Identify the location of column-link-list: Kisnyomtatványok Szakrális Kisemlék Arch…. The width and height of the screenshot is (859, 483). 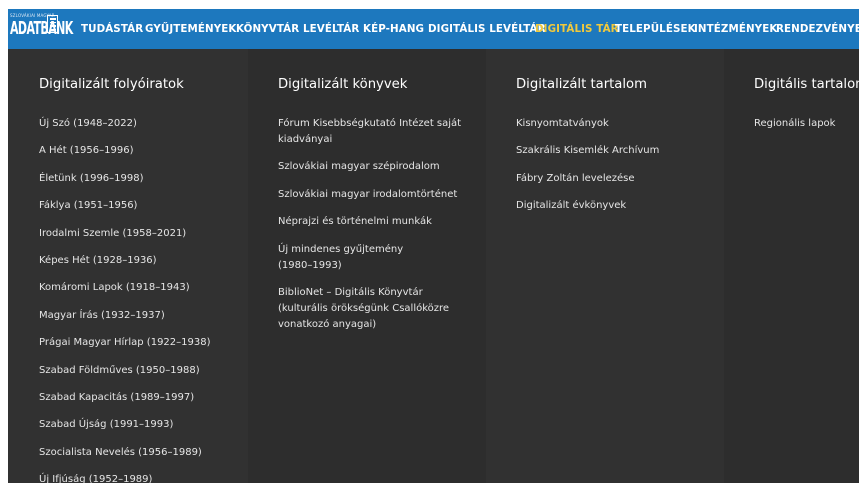
(616, 171).